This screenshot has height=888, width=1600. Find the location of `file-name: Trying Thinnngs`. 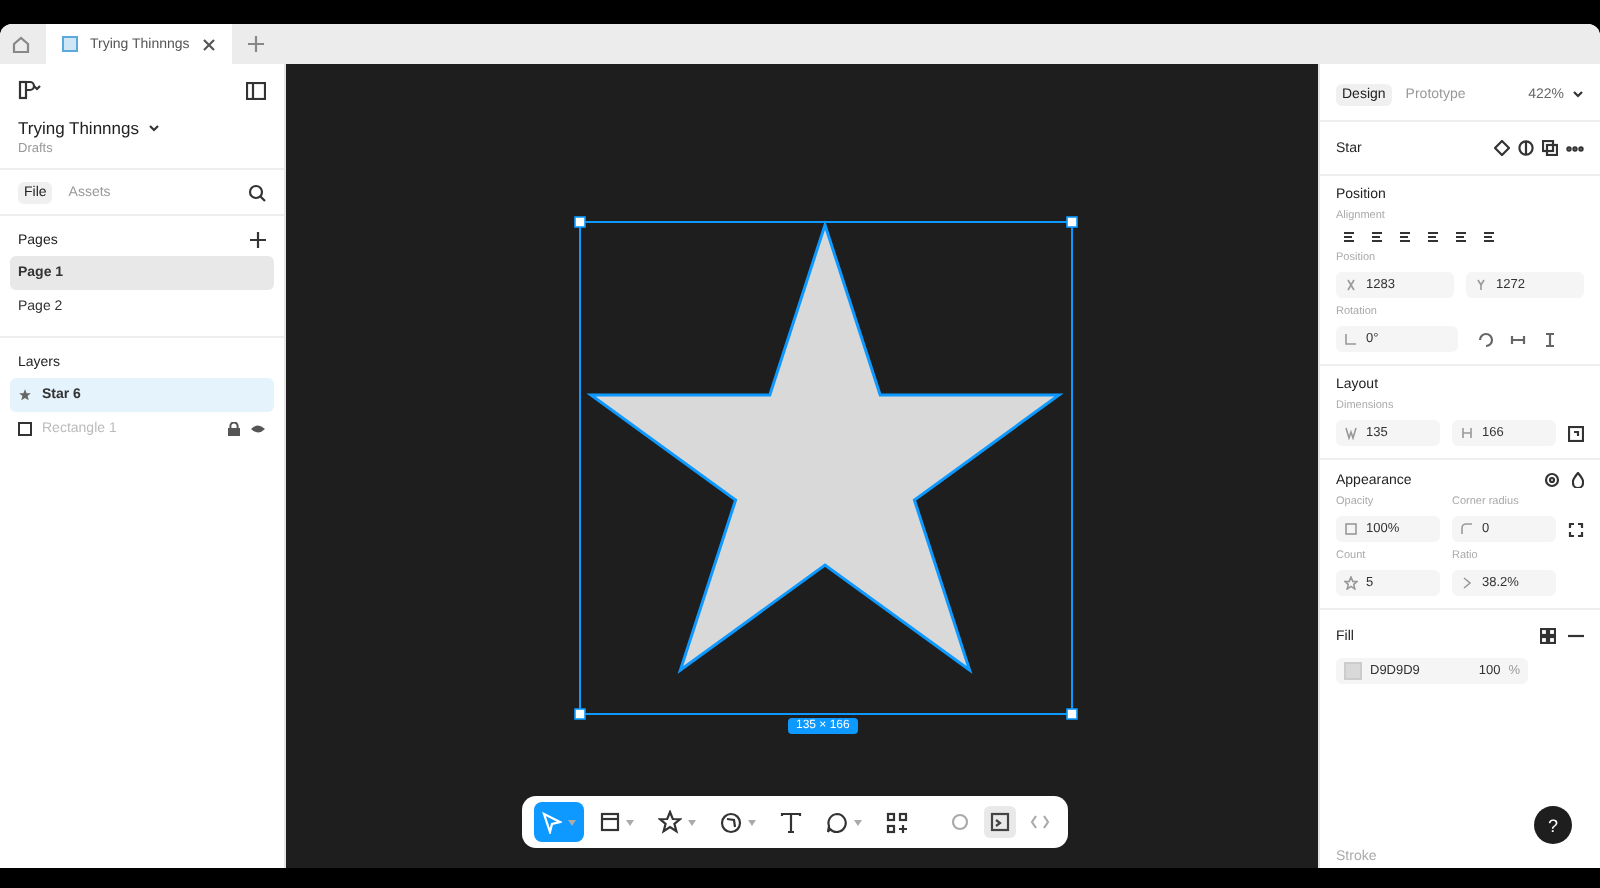

file-name: Trying Thinnngs is located at coordinates (78, 128).